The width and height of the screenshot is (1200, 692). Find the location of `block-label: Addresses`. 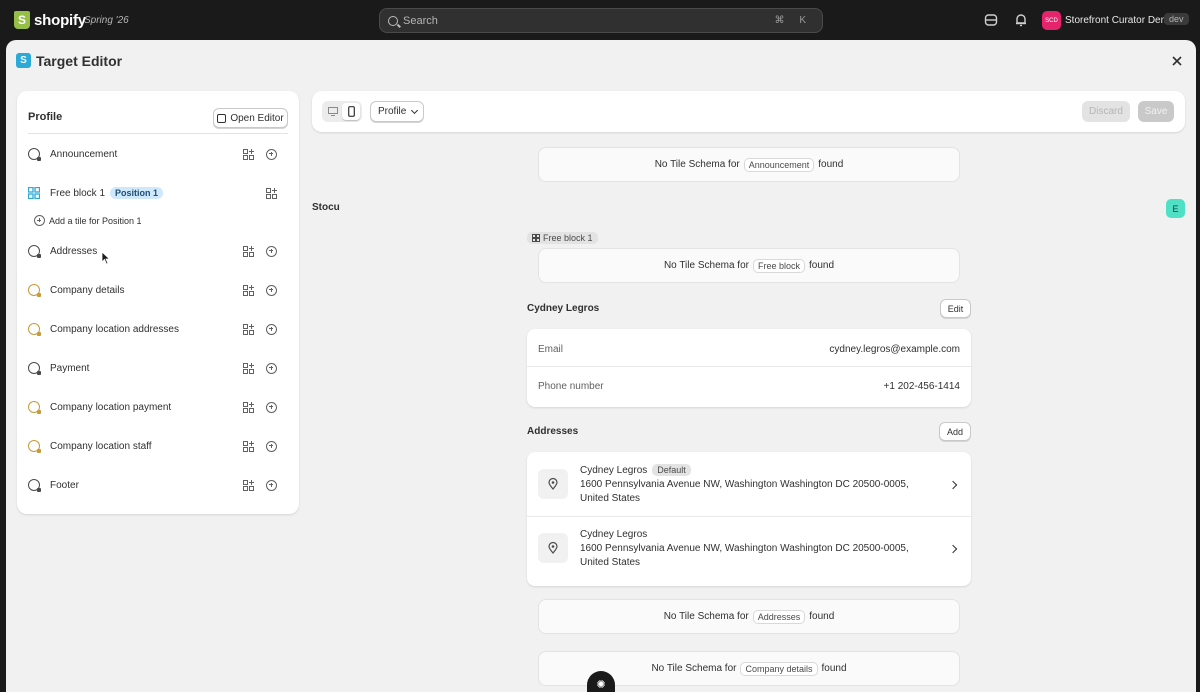

block-label: Addresses is located at coordinates (74, 251).